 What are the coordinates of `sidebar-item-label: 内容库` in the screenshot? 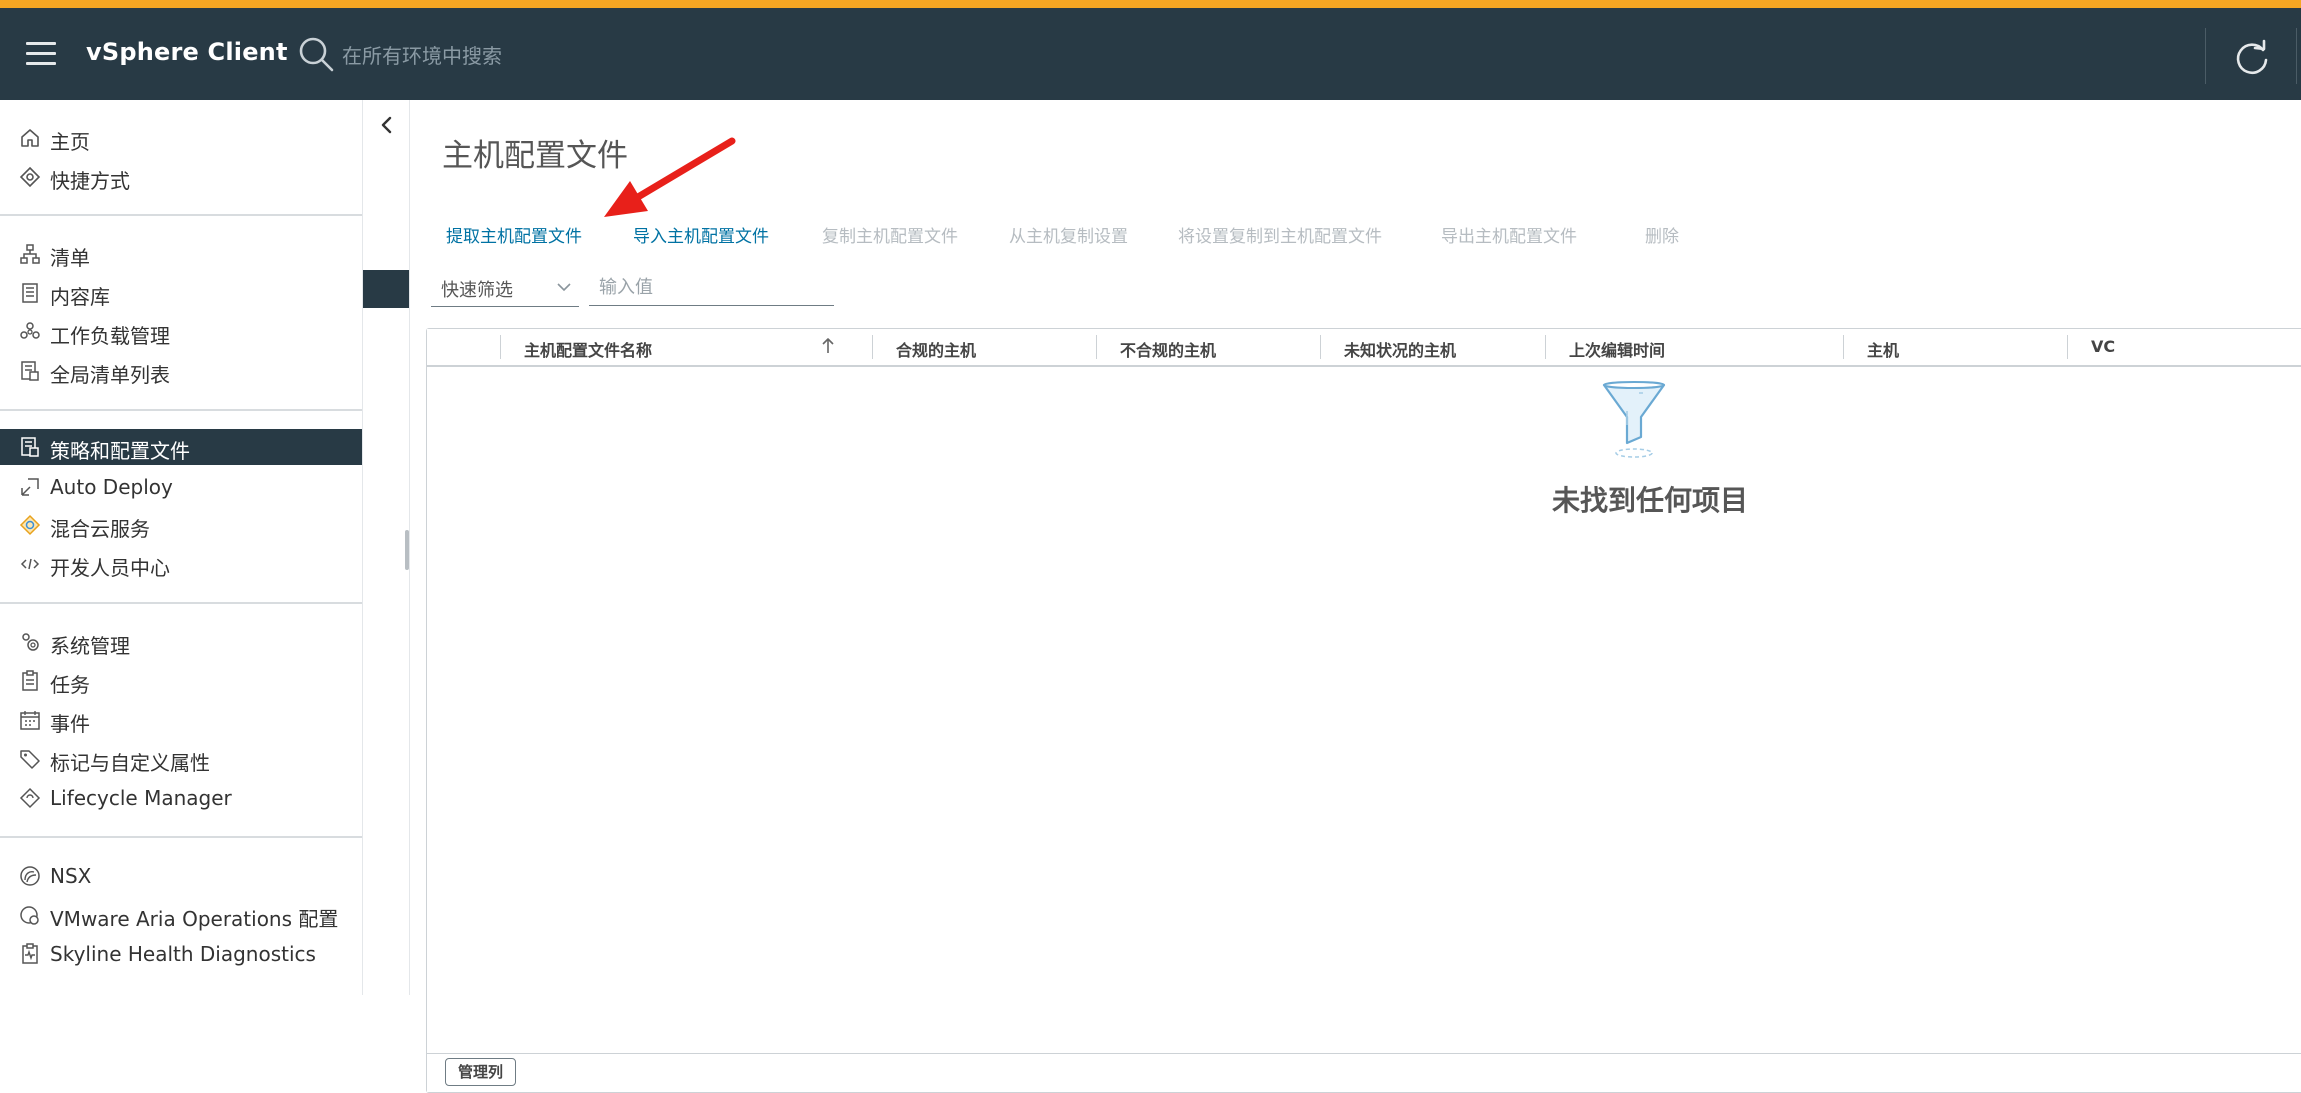 It's located at (80, 297).